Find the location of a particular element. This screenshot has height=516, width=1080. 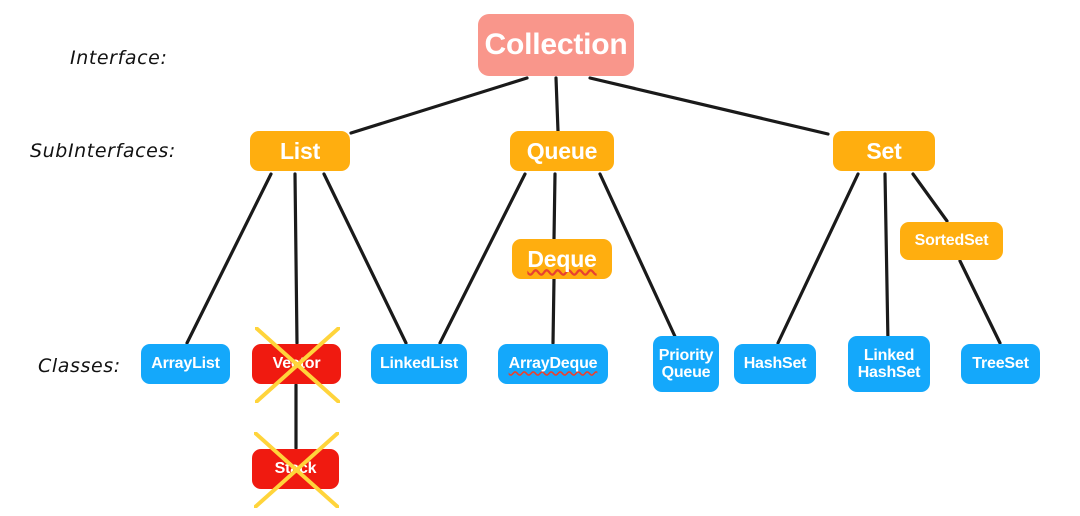

edge-list-arraylist is located at coordinates (229, 258).